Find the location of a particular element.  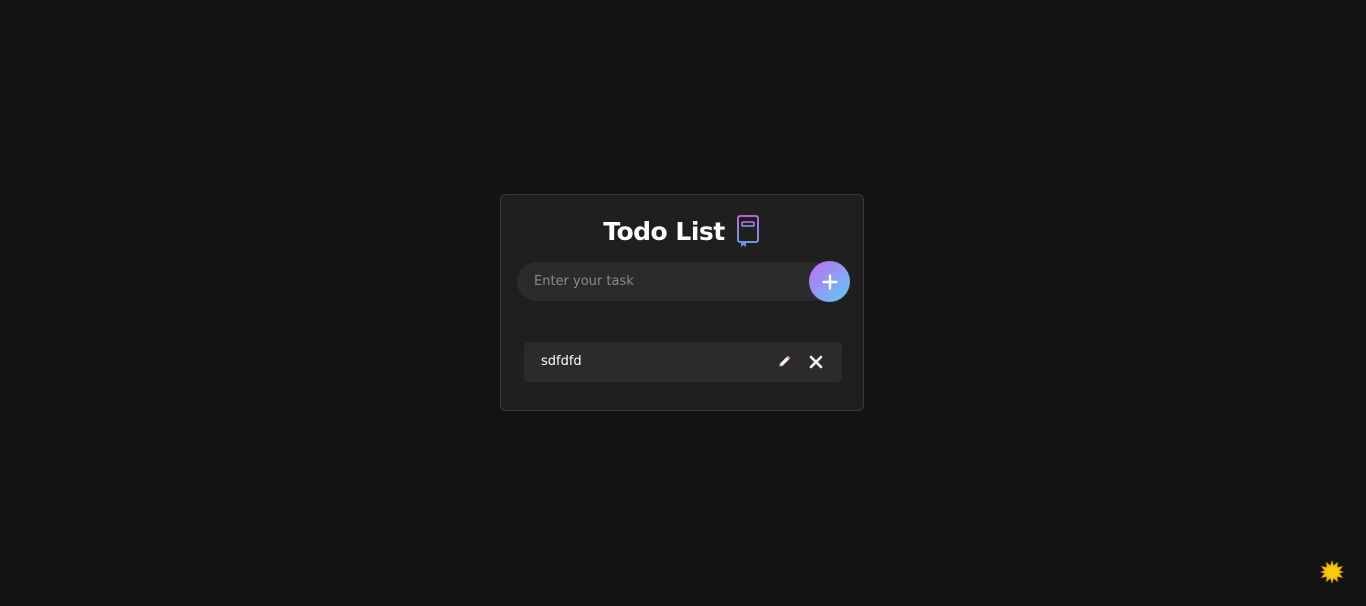

plus-icon is located at coordinates (829, 281).